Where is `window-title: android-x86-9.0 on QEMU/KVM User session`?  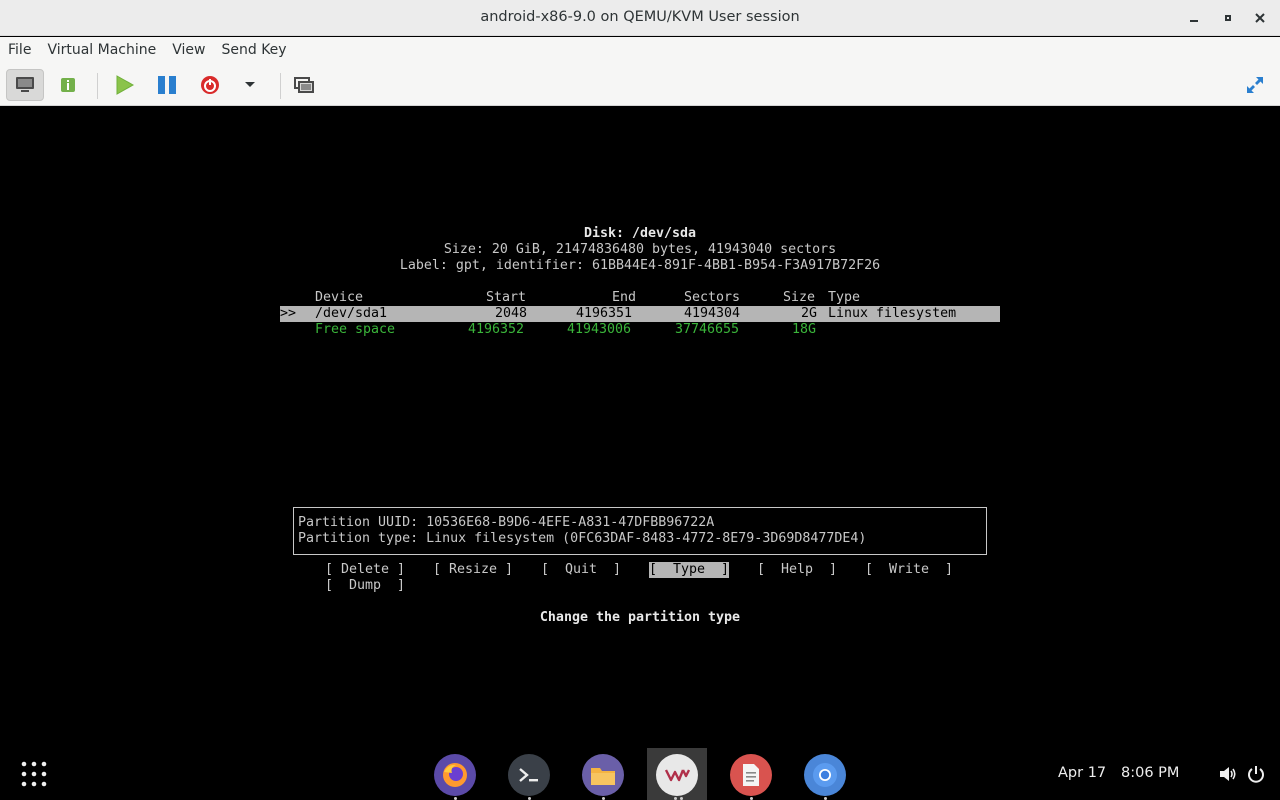 window-title: android-x86-9.0 on QEMU/KVM User session is located at coordinates (640, 17).